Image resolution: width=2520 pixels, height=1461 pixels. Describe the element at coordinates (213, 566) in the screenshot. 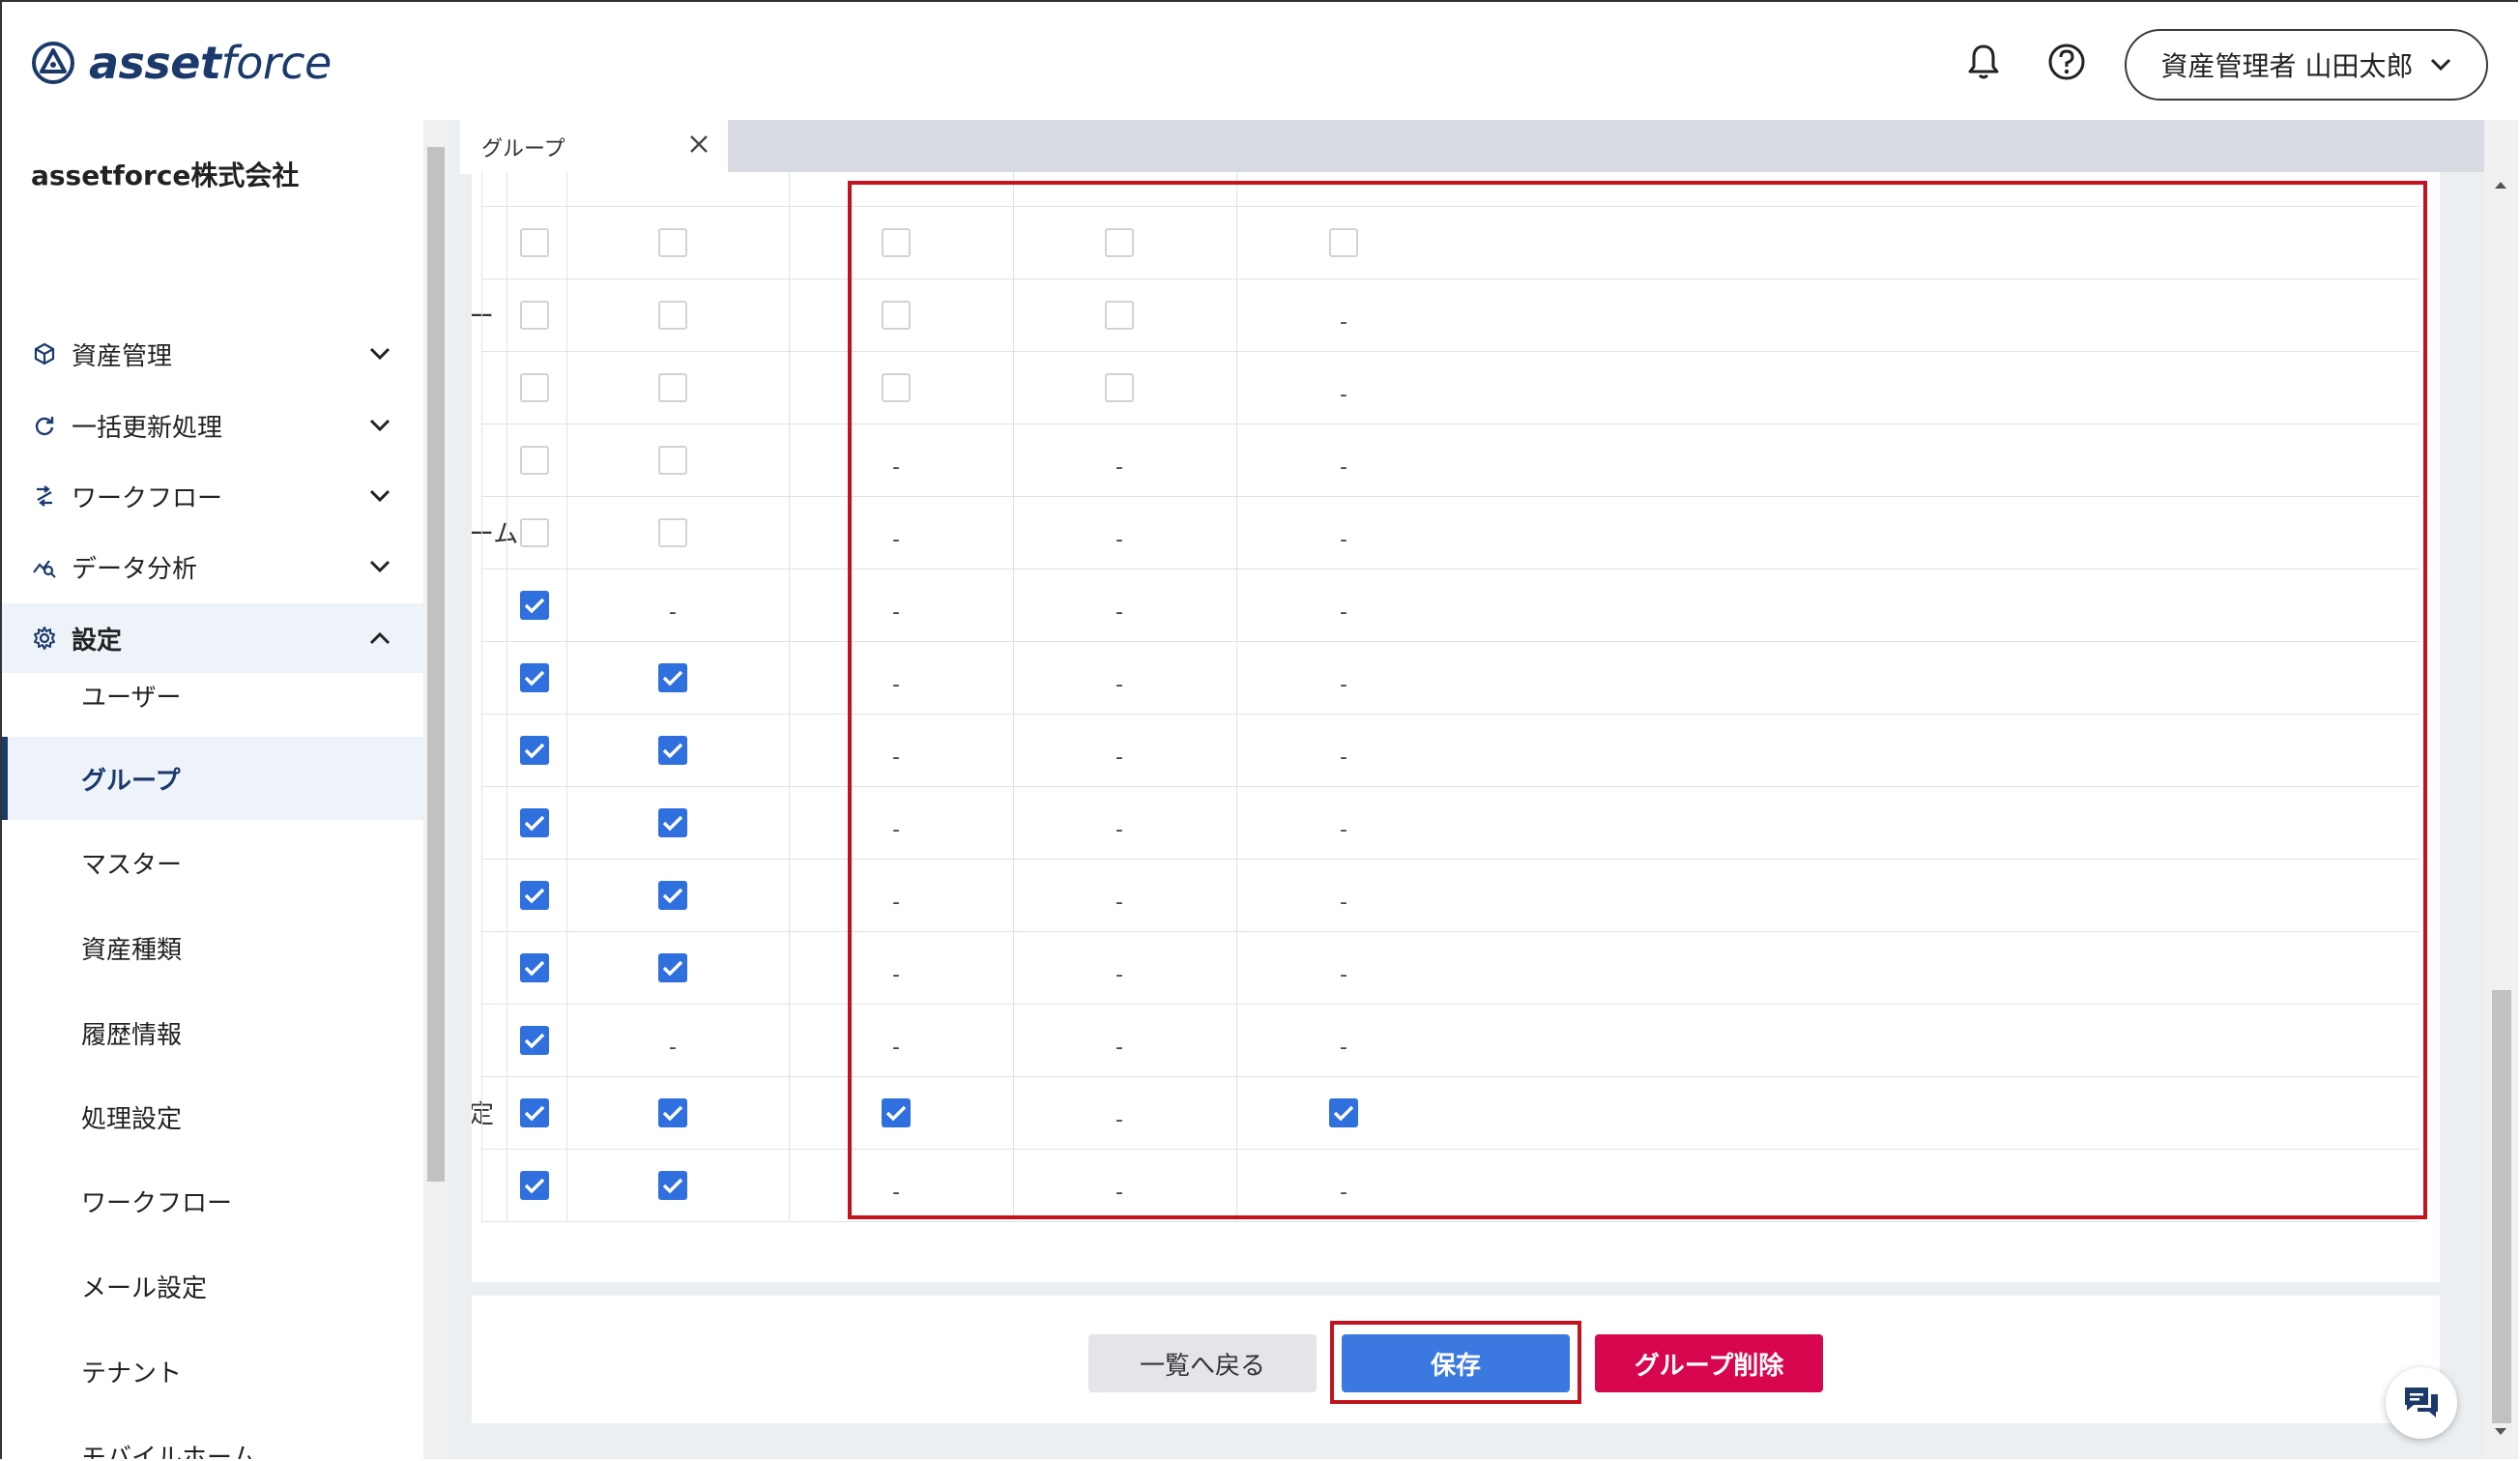

I see `nav-data-analysis: データ分析` at that location.